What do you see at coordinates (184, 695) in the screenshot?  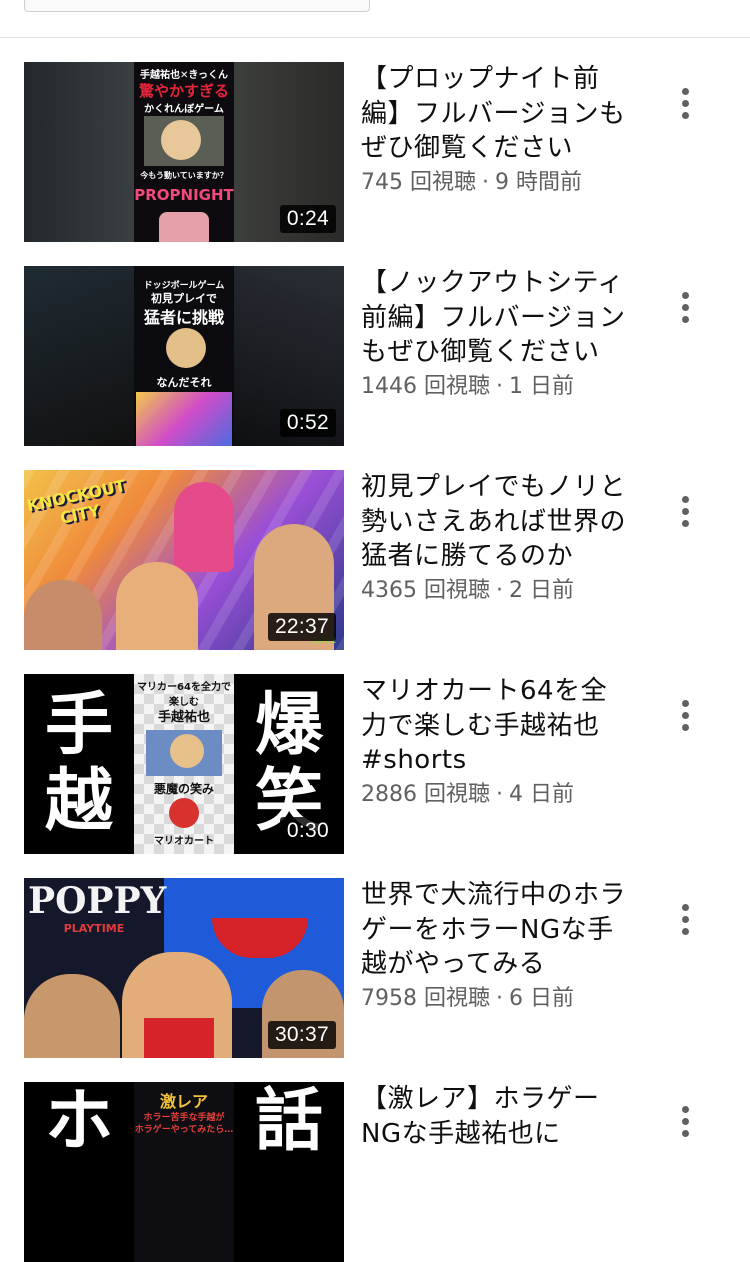 I see `thumb-caption: マリカー64を全力で楽しむ` at bounding box center [184, 695].